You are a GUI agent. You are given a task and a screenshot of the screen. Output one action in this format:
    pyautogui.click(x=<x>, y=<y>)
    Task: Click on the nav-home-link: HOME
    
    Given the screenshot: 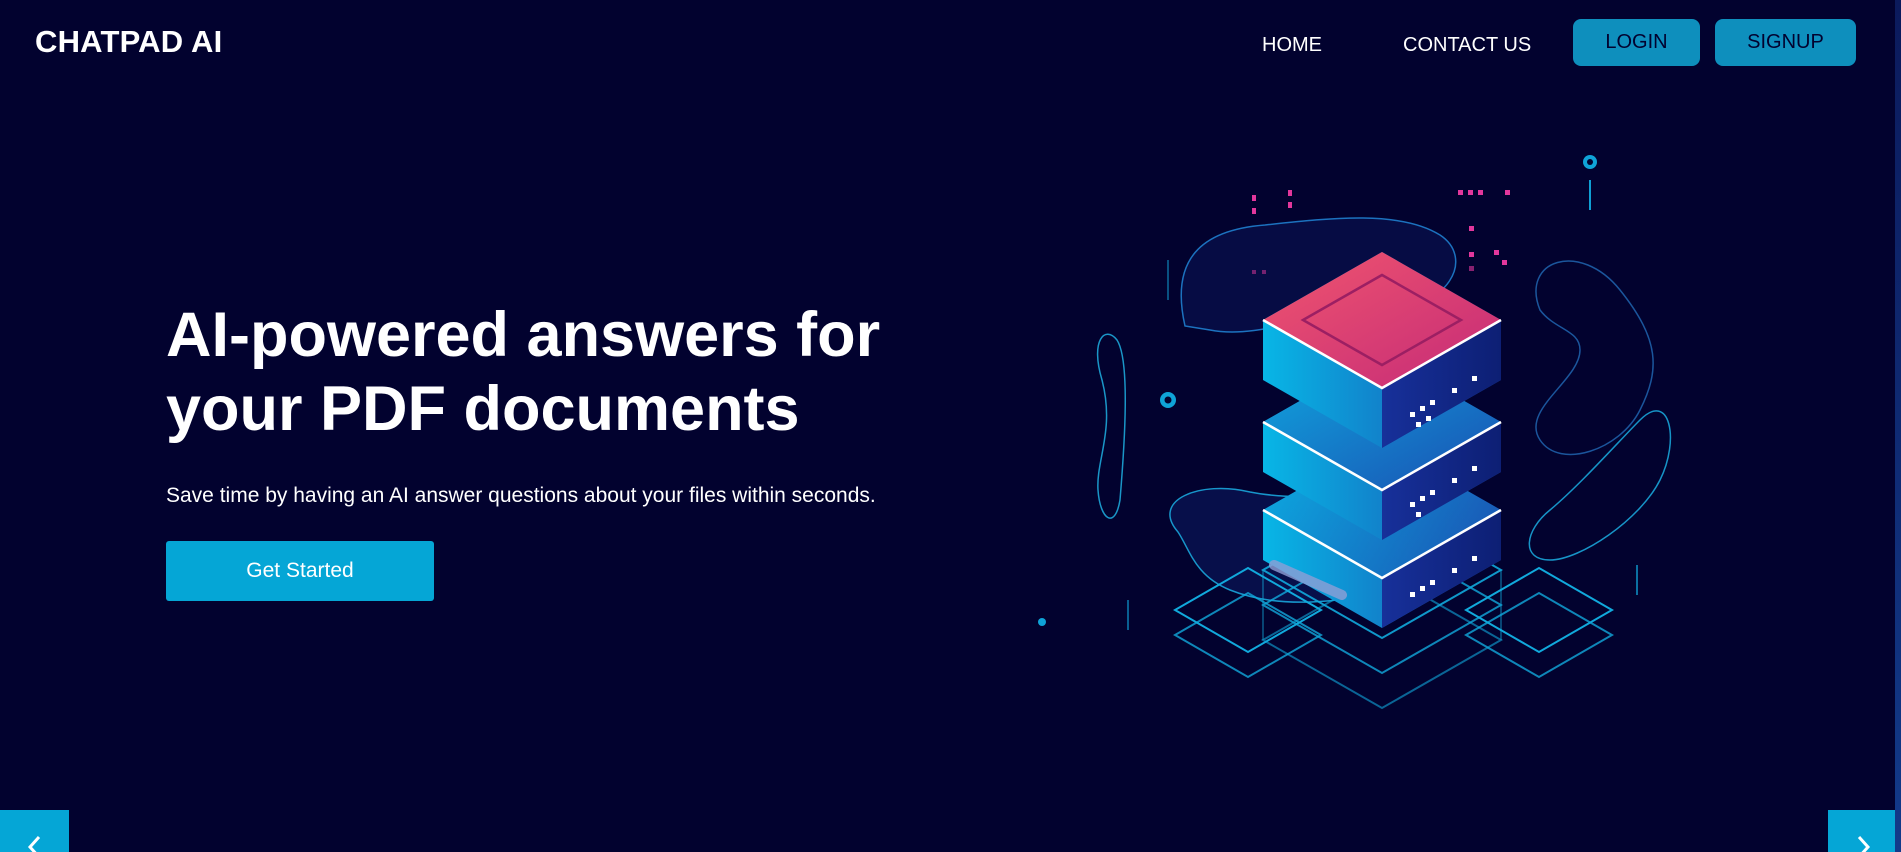 What is the action you would take?
    pyautogui.click(x=1292, y=45)
    